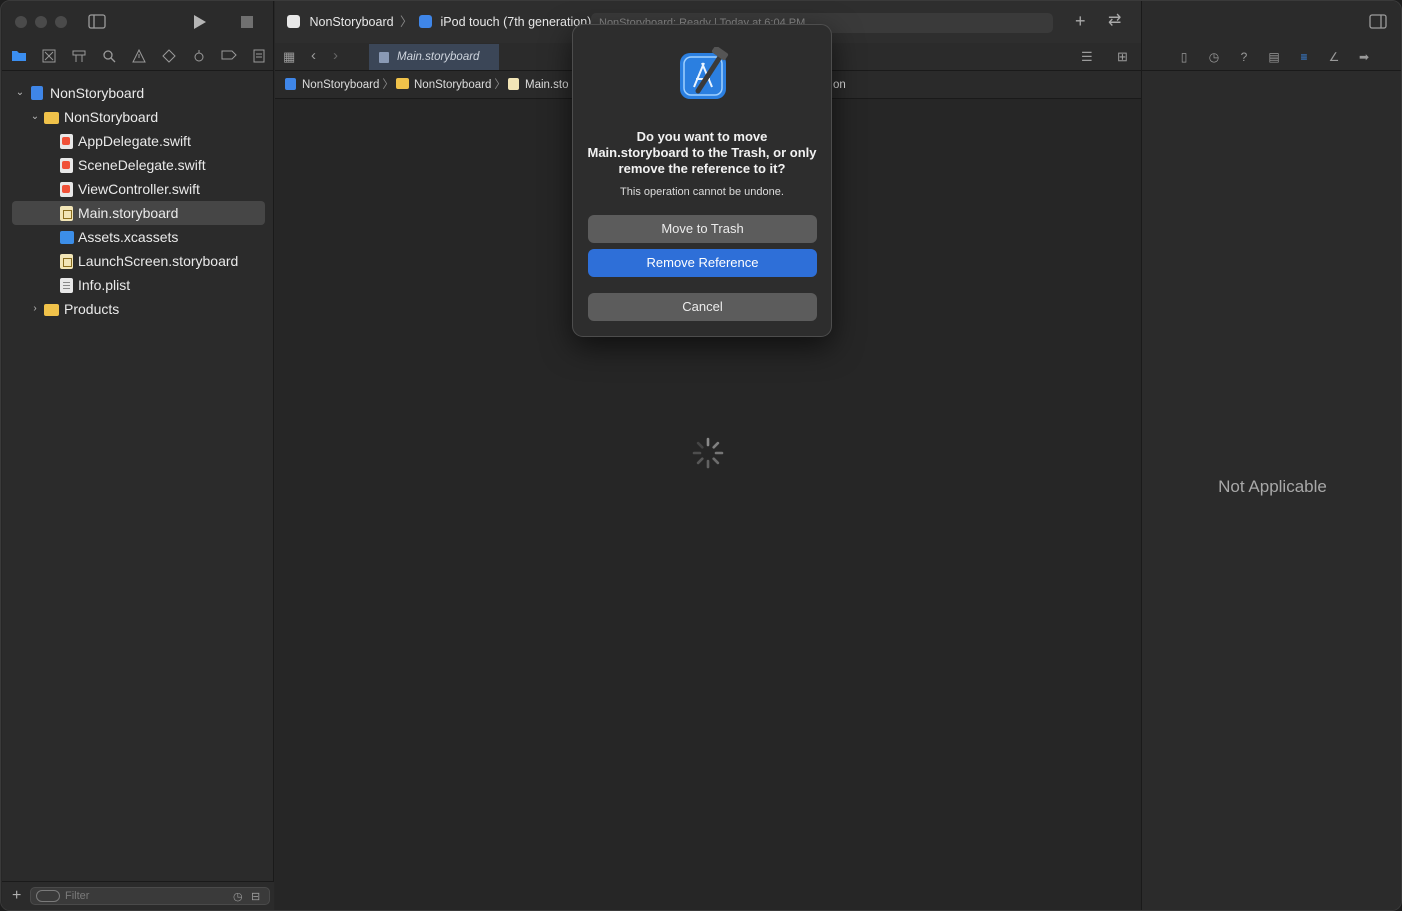 The width and height of the screenshot is (1402, 911). What do you see at coordinates (1334, 57) in the screenshot?
I see `size-inspector-icon: ∠` at bounding box center [1334, 57].